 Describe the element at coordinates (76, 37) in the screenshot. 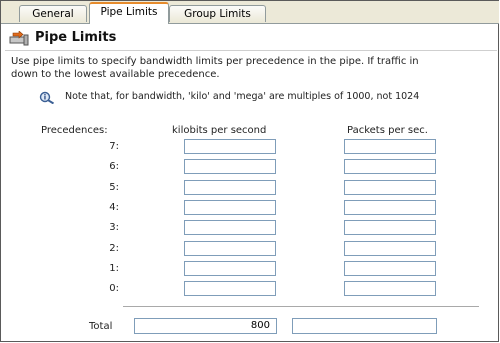

I see `page-title: Pipe Limits` at that location.